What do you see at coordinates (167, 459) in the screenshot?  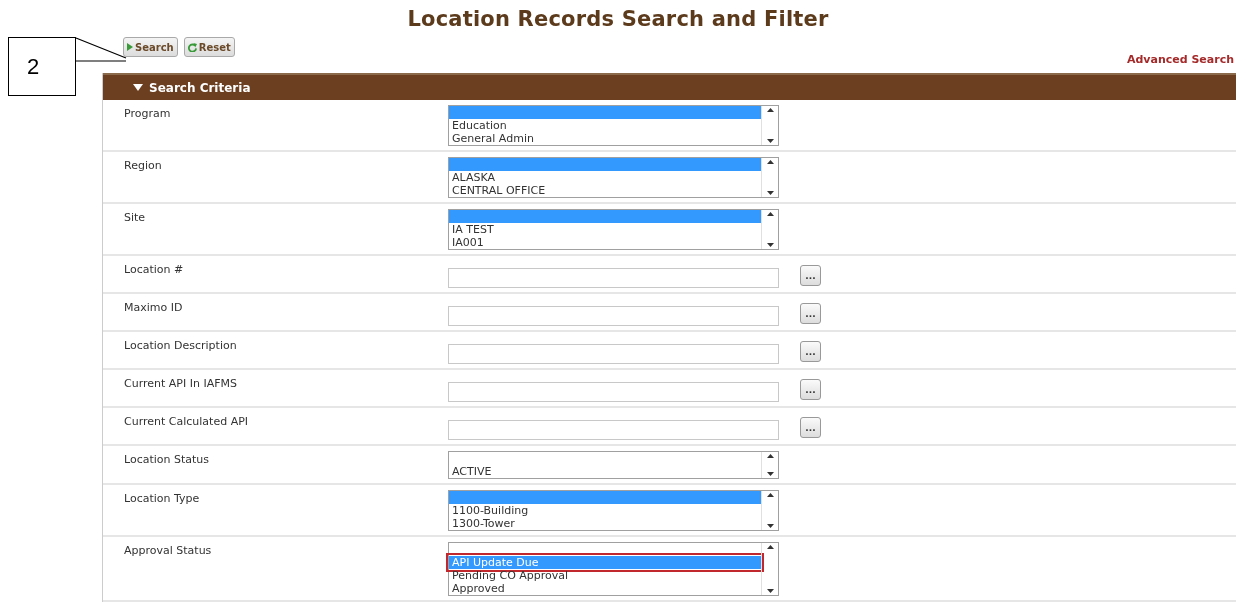 I see `field-label: Location Status` at bounding box center [167, 459].